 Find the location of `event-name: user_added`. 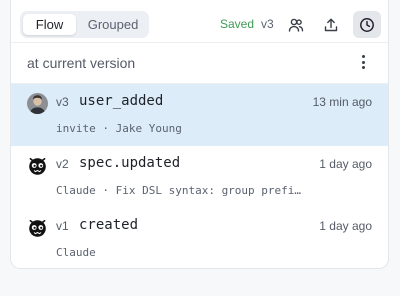

event-name: user_added is located at coordinates (121, 101).